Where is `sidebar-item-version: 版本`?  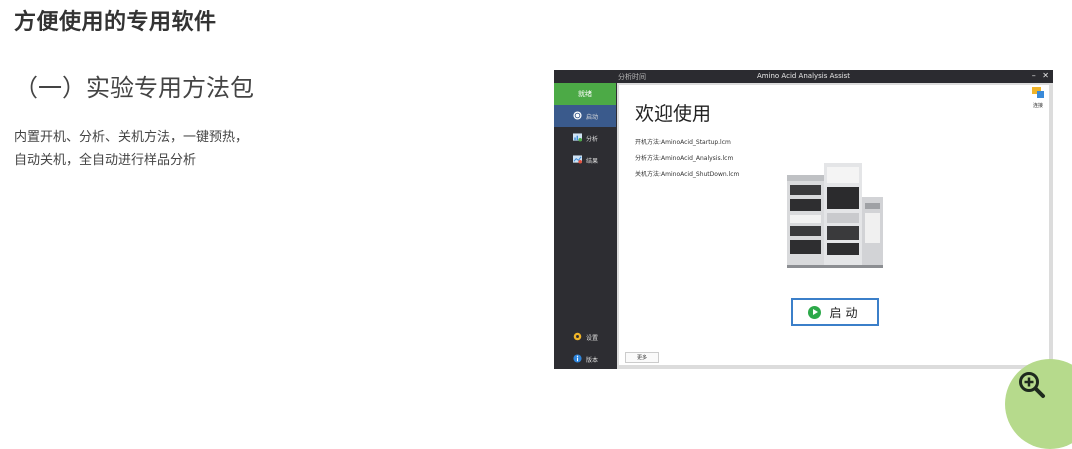
sidebar-item-version: 版本 is located at coordinates (585, 358).